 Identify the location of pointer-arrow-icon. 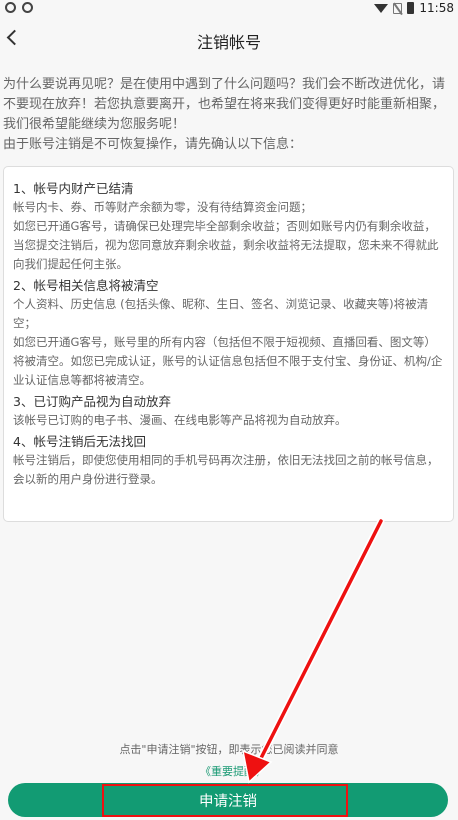
(313, 650).